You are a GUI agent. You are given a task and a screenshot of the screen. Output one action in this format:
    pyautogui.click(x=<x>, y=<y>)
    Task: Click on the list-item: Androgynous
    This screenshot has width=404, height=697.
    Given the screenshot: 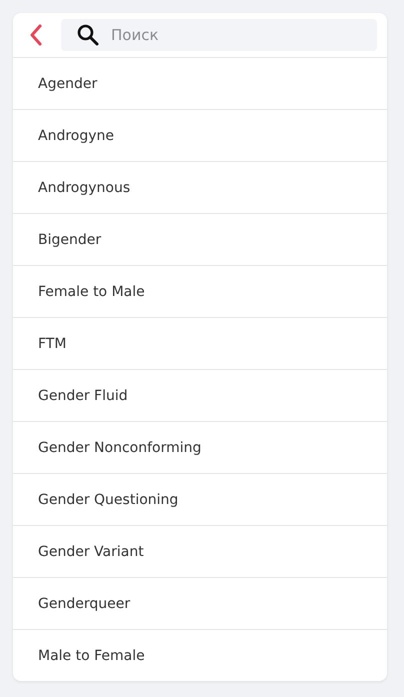 What is the action you would take?
    pyautogui.click(x=200, y=188)
    